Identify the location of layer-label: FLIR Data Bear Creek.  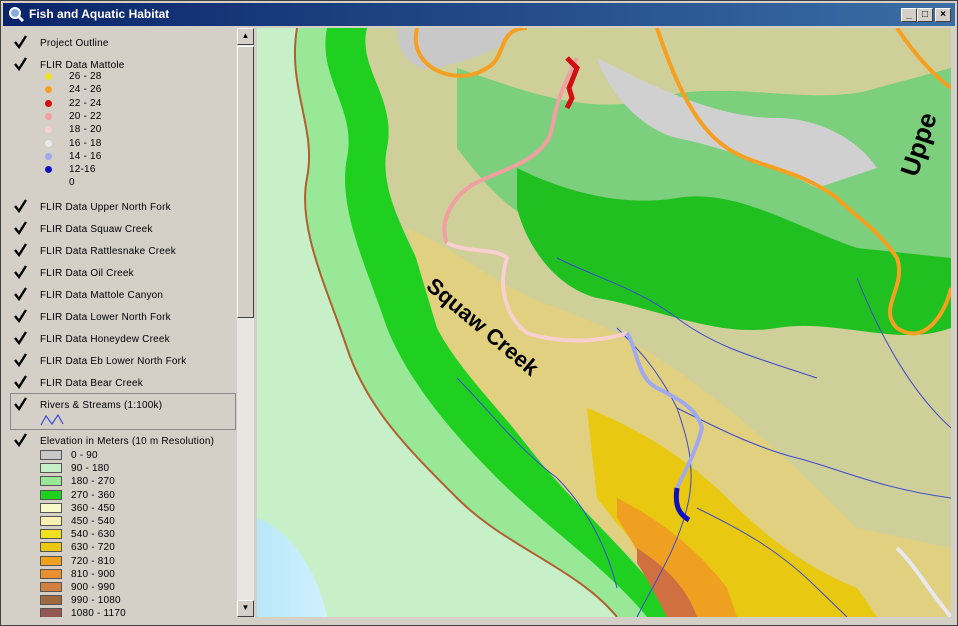
(91, 383).